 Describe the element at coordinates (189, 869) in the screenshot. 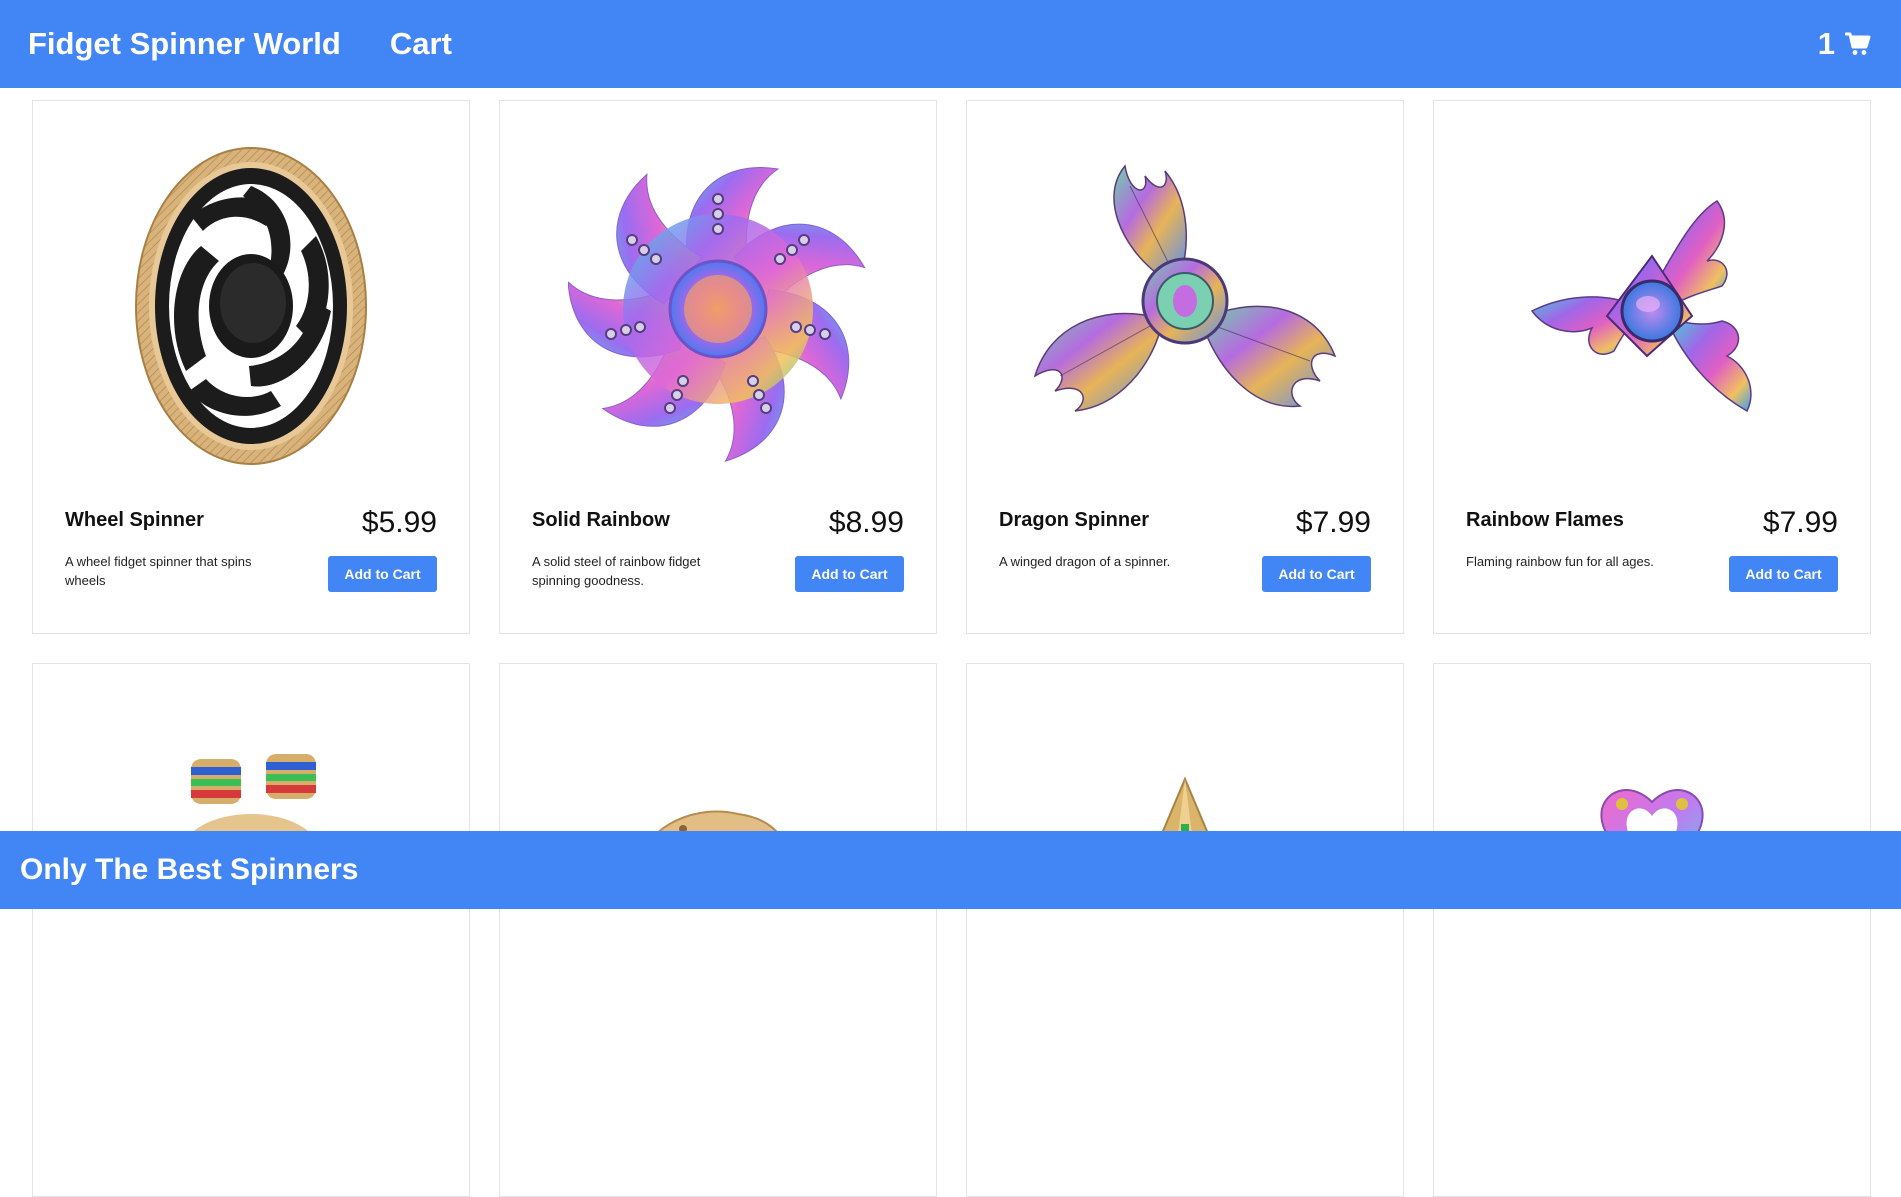

I see `footer-tagline: Only The Best Spinners` at that location.